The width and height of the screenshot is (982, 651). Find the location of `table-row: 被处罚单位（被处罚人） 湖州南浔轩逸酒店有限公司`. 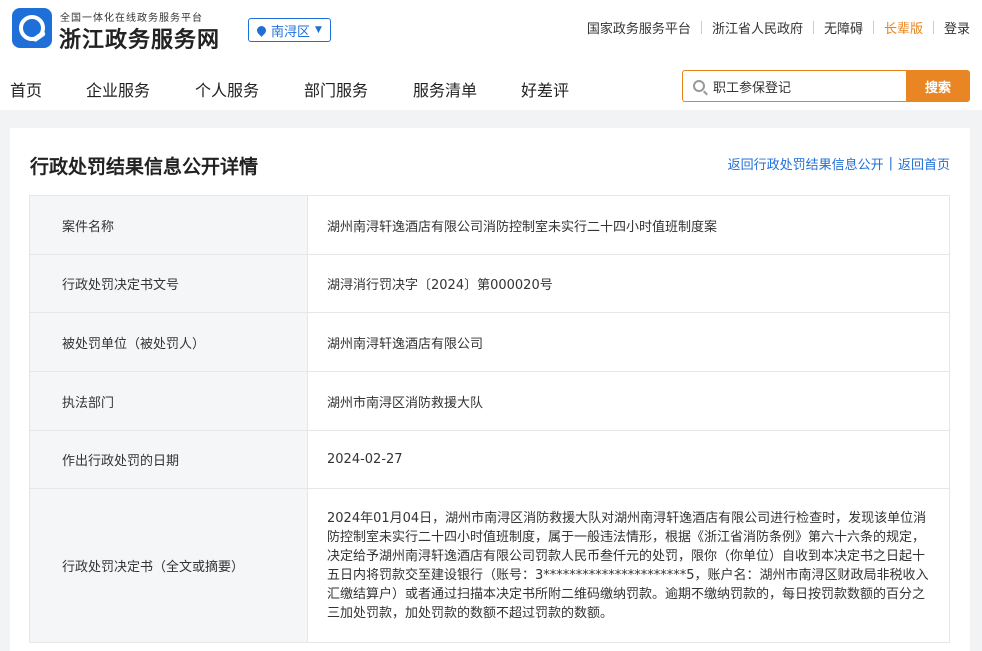

table-row: 被处罚单位（被处罚人） 湖州南浔轩逸酒店有限公司 is located at coordinates (490, 342).